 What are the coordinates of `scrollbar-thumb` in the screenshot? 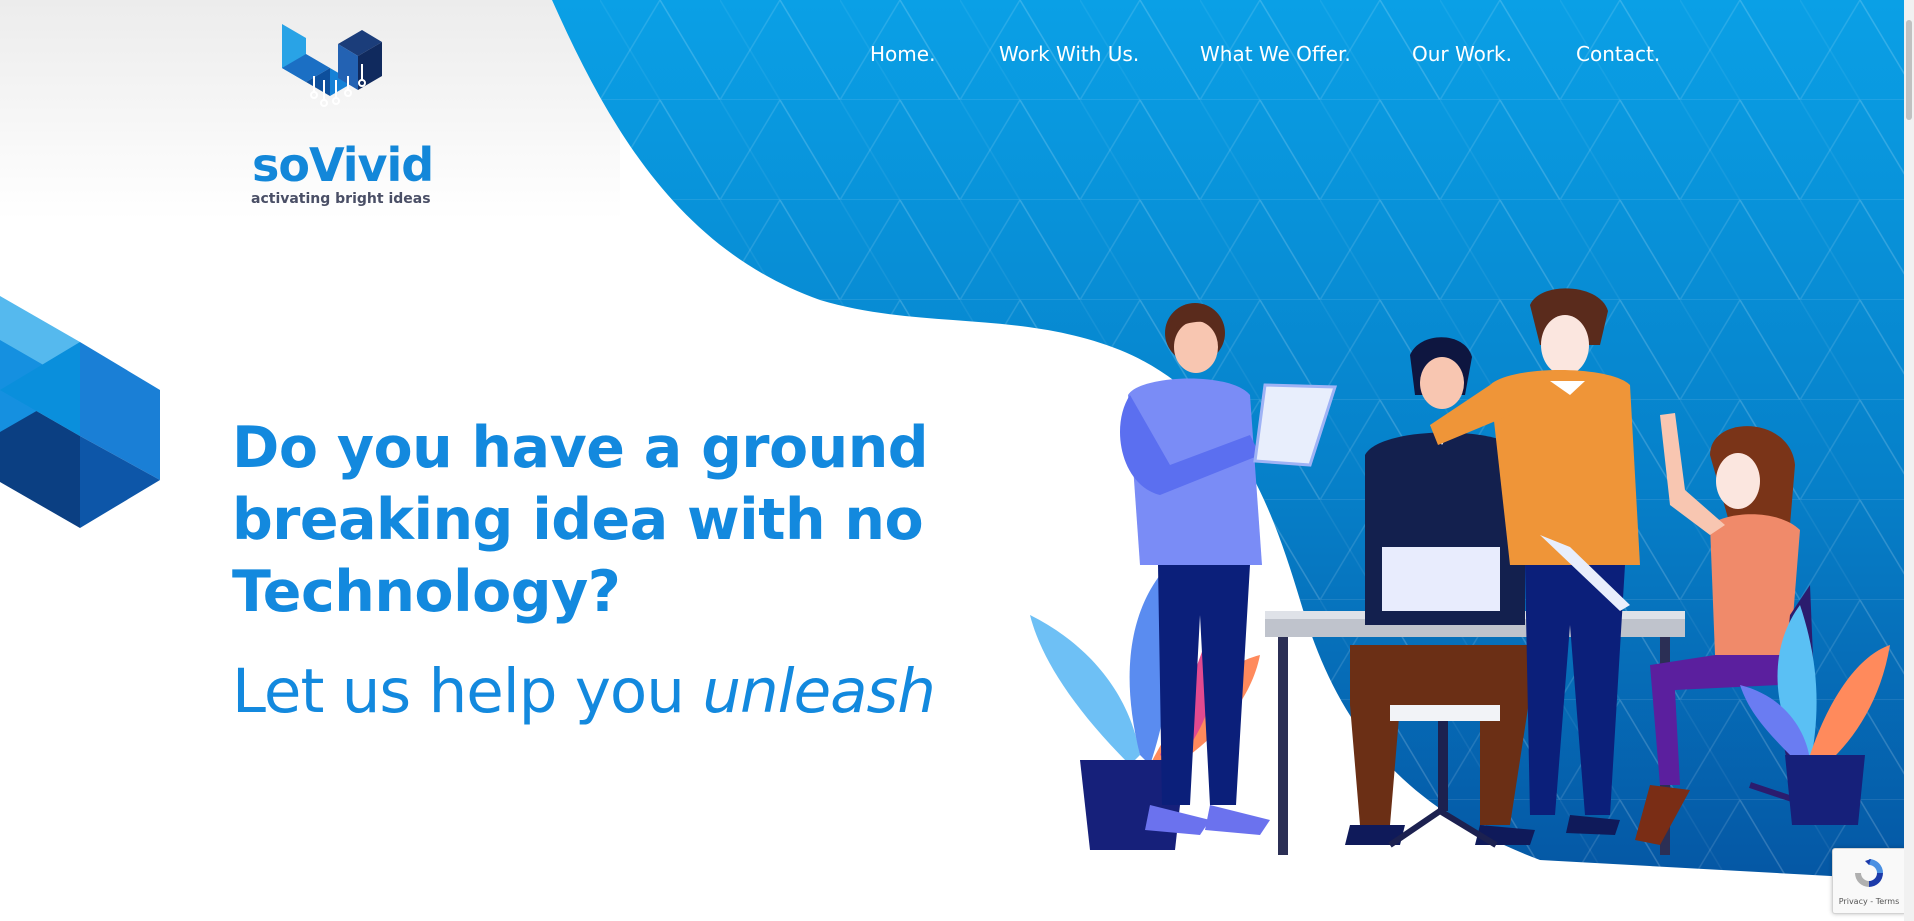 It's located at (1909, 70).